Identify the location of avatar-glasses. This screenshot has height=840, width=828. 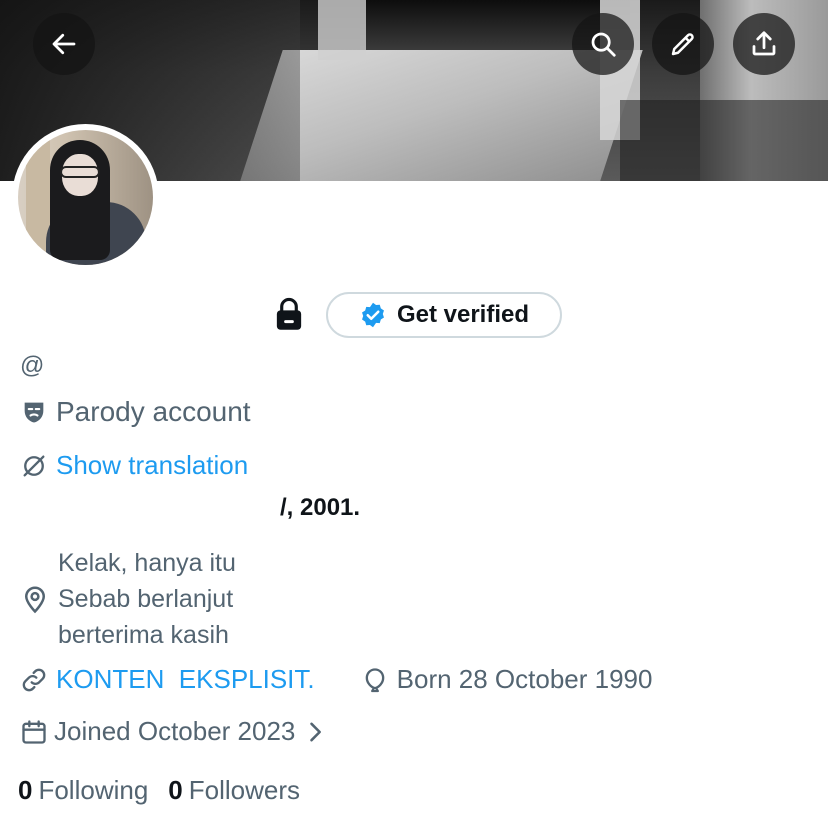
(80, 172).